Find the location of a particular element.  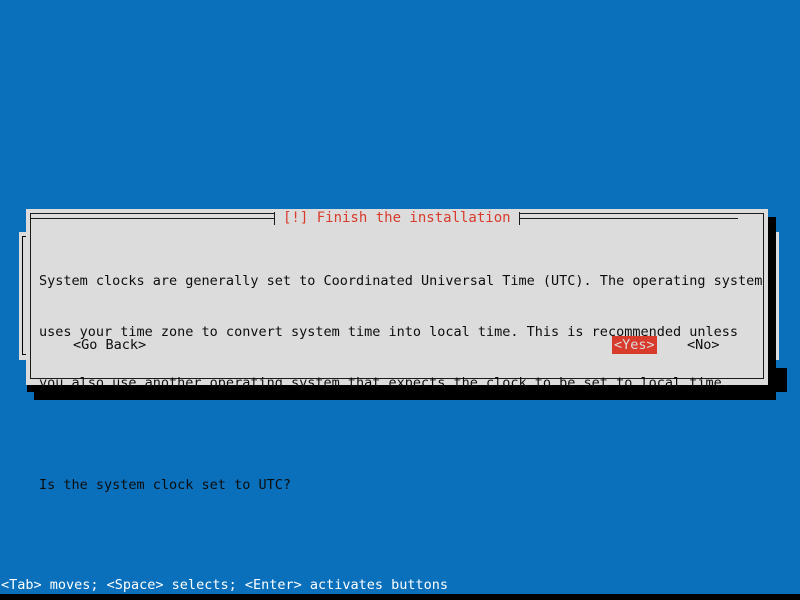

yes-button: <Yes> is located at coordinates (634, 345).